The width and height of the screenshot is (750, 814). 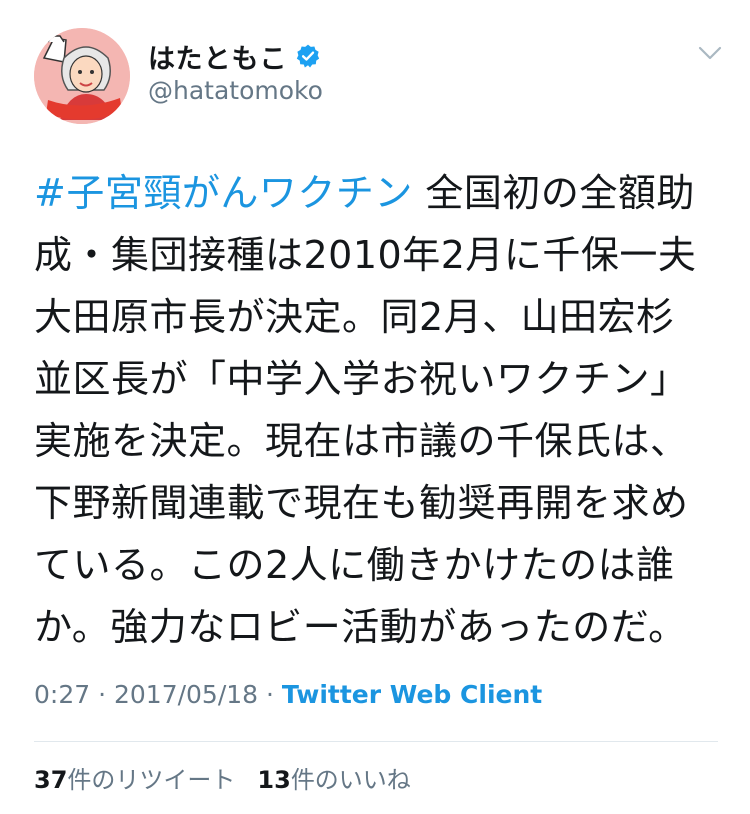 I want to click on tweet-date: 2017/05/18, so click(x=186, y=694).